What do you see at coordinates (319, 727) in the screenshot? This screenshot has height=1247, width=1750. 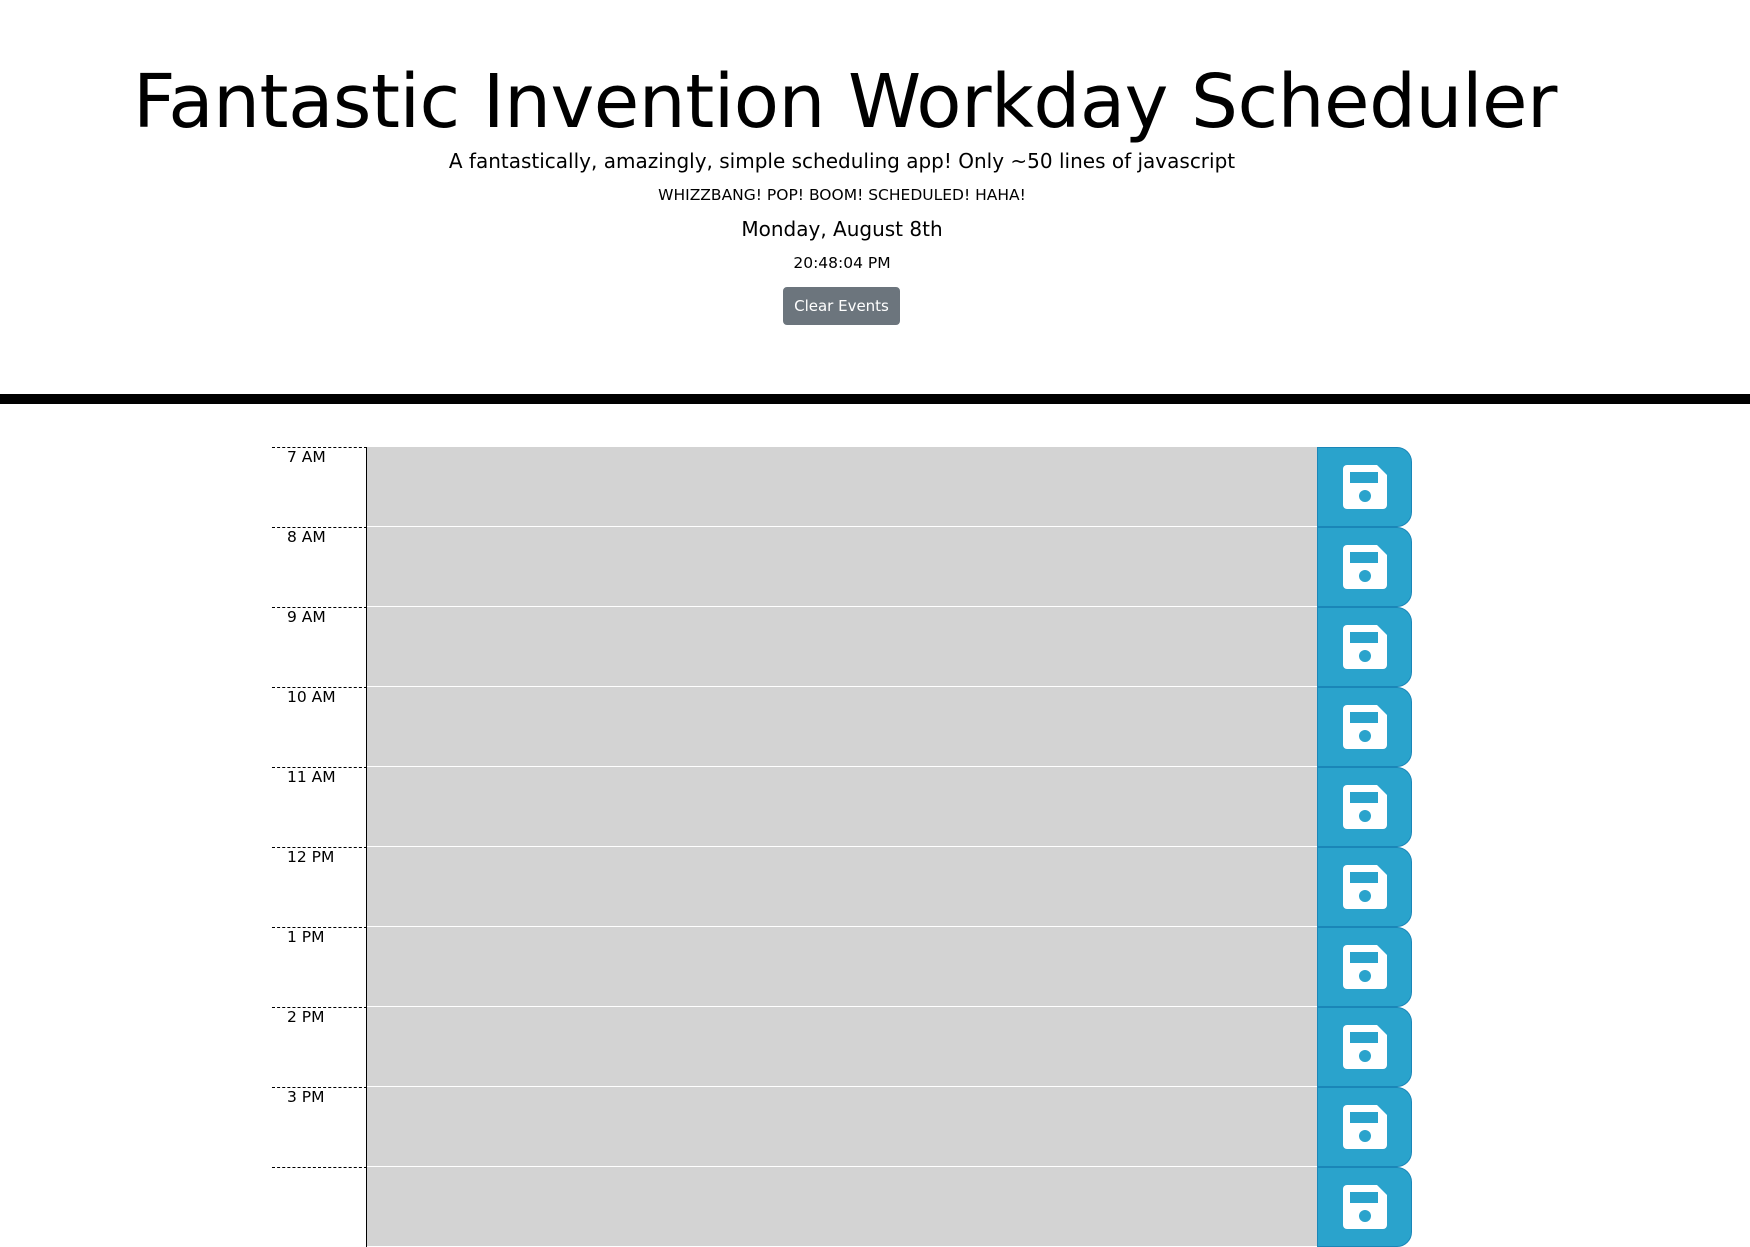 I see `hour-label: 10 AM` at bounding box center [319, 727].